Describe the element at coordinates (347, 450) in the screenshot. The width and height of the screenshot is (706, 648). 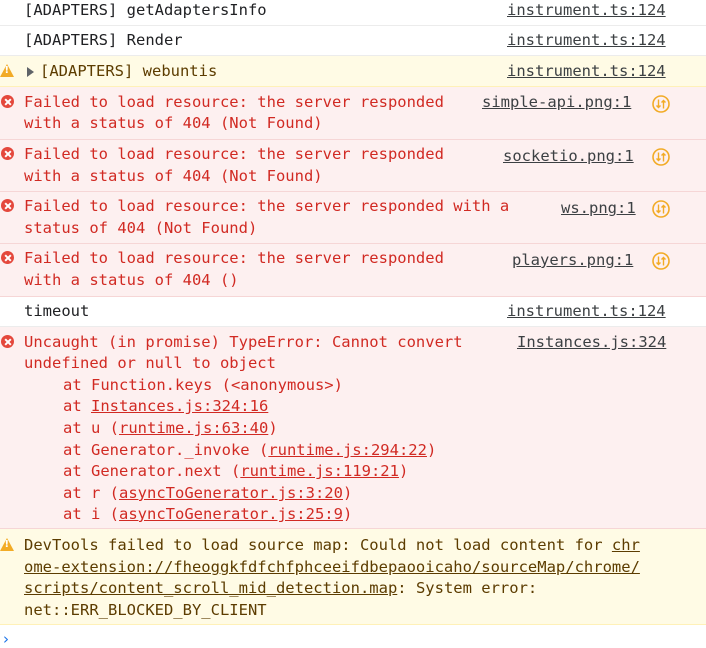
I see `stack-frame-link: runtime.js:294:22` at that location.